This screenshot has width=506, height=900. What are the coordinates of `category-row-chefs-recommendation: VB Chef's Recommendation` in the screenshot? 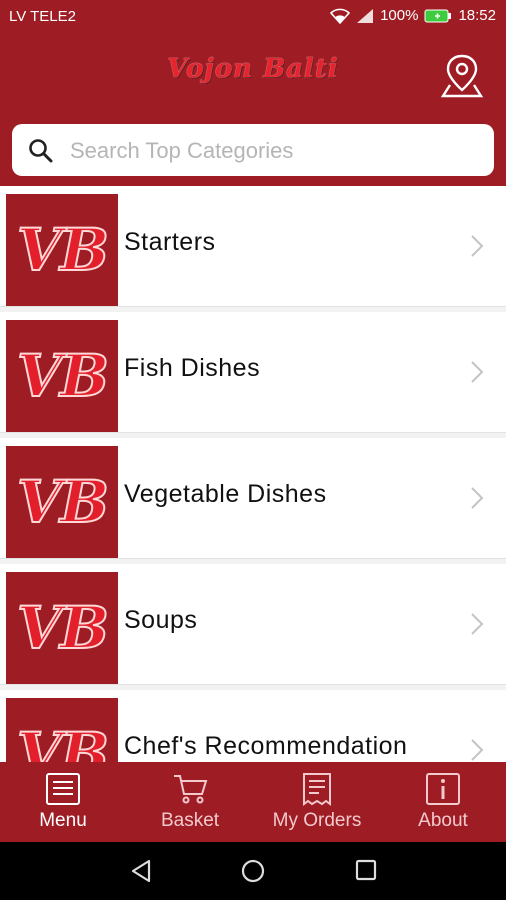 It's located at (253, 726).